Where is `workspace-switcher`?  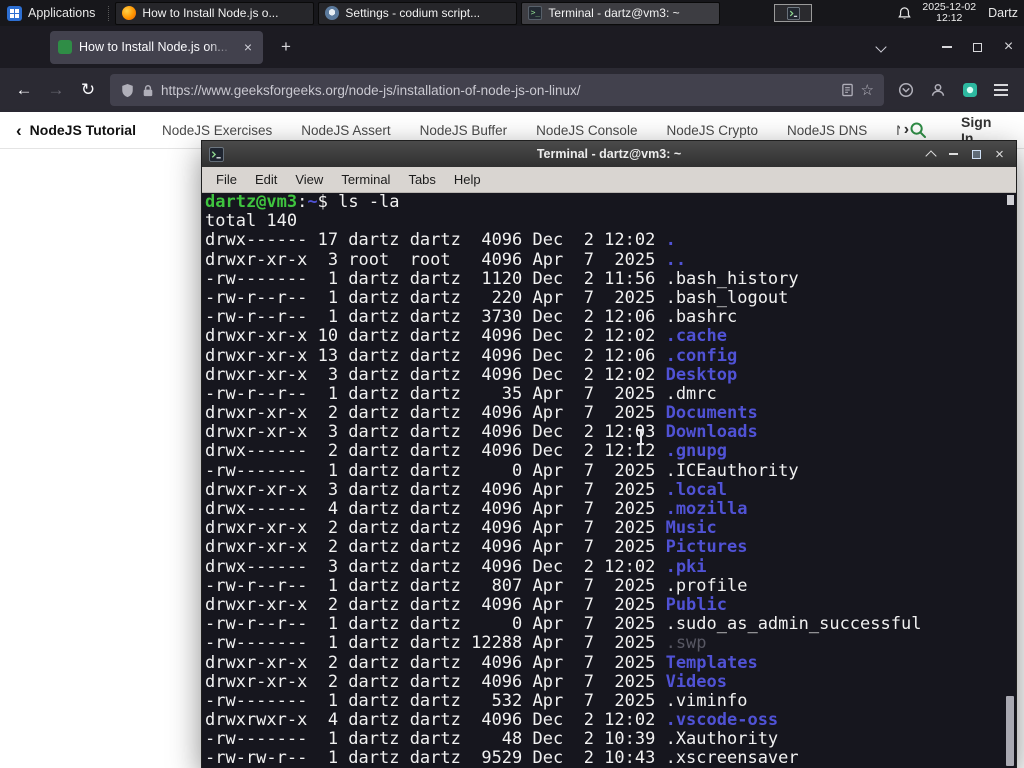 workspace-switcher is located at coordinates (793, 13).